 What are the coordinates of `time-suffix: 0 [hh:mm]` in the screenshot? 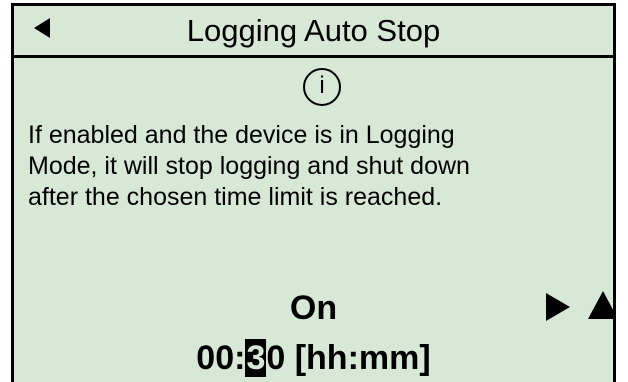 It's located at (348, 358).